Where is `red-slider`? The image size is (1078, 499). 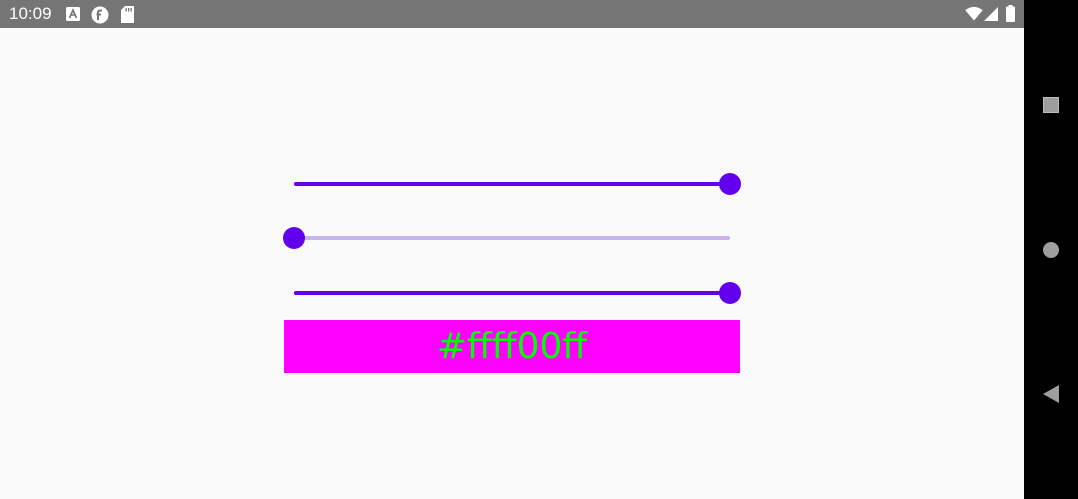
red-slider is located at coordinates (512, 184).